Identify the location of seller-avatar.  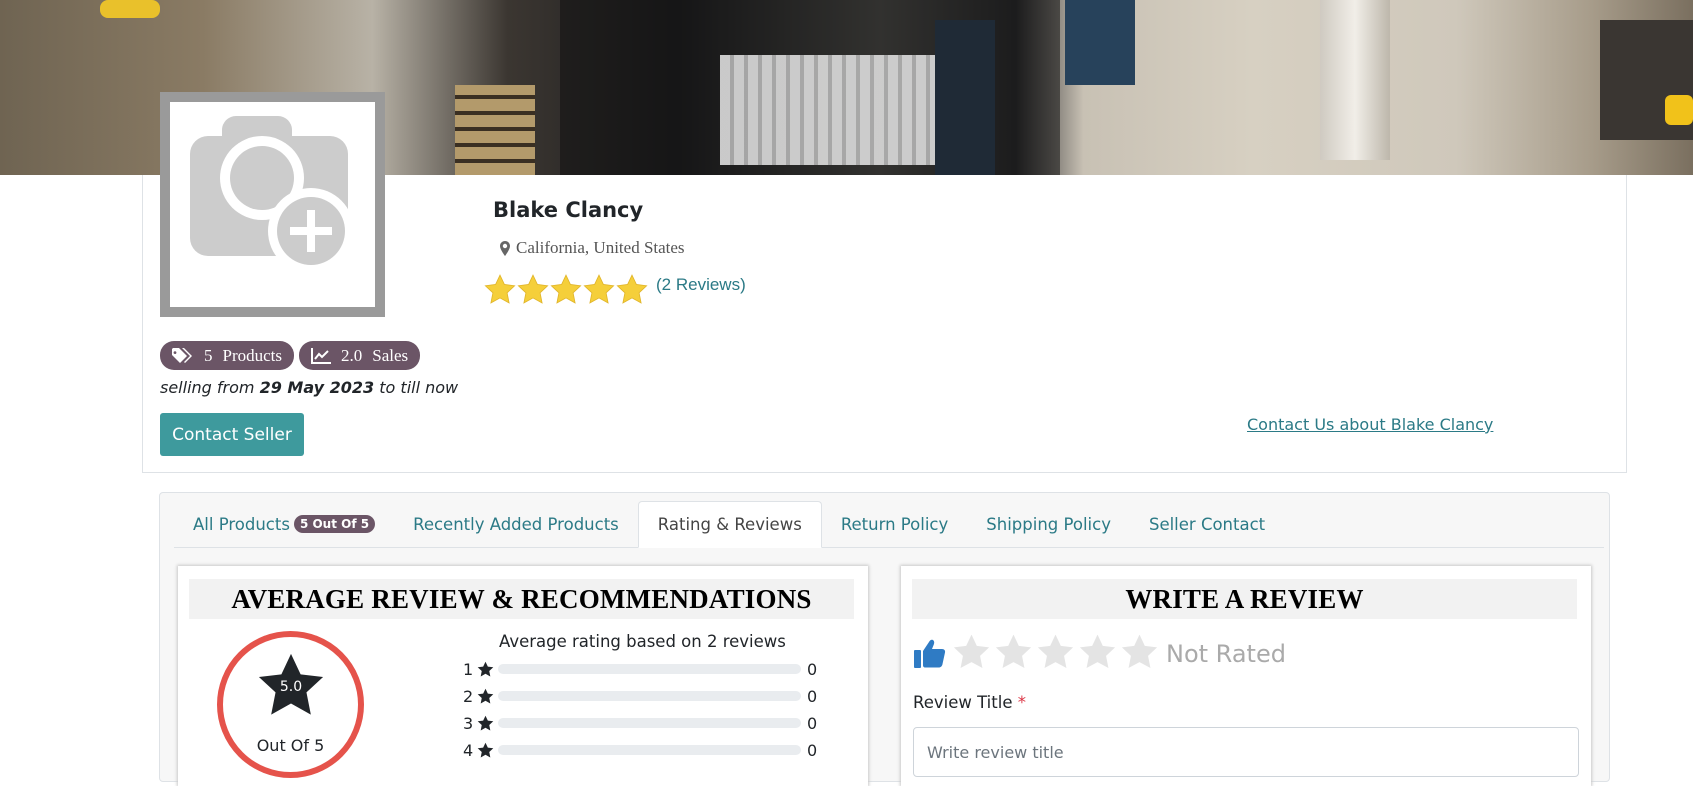
(272, 204).